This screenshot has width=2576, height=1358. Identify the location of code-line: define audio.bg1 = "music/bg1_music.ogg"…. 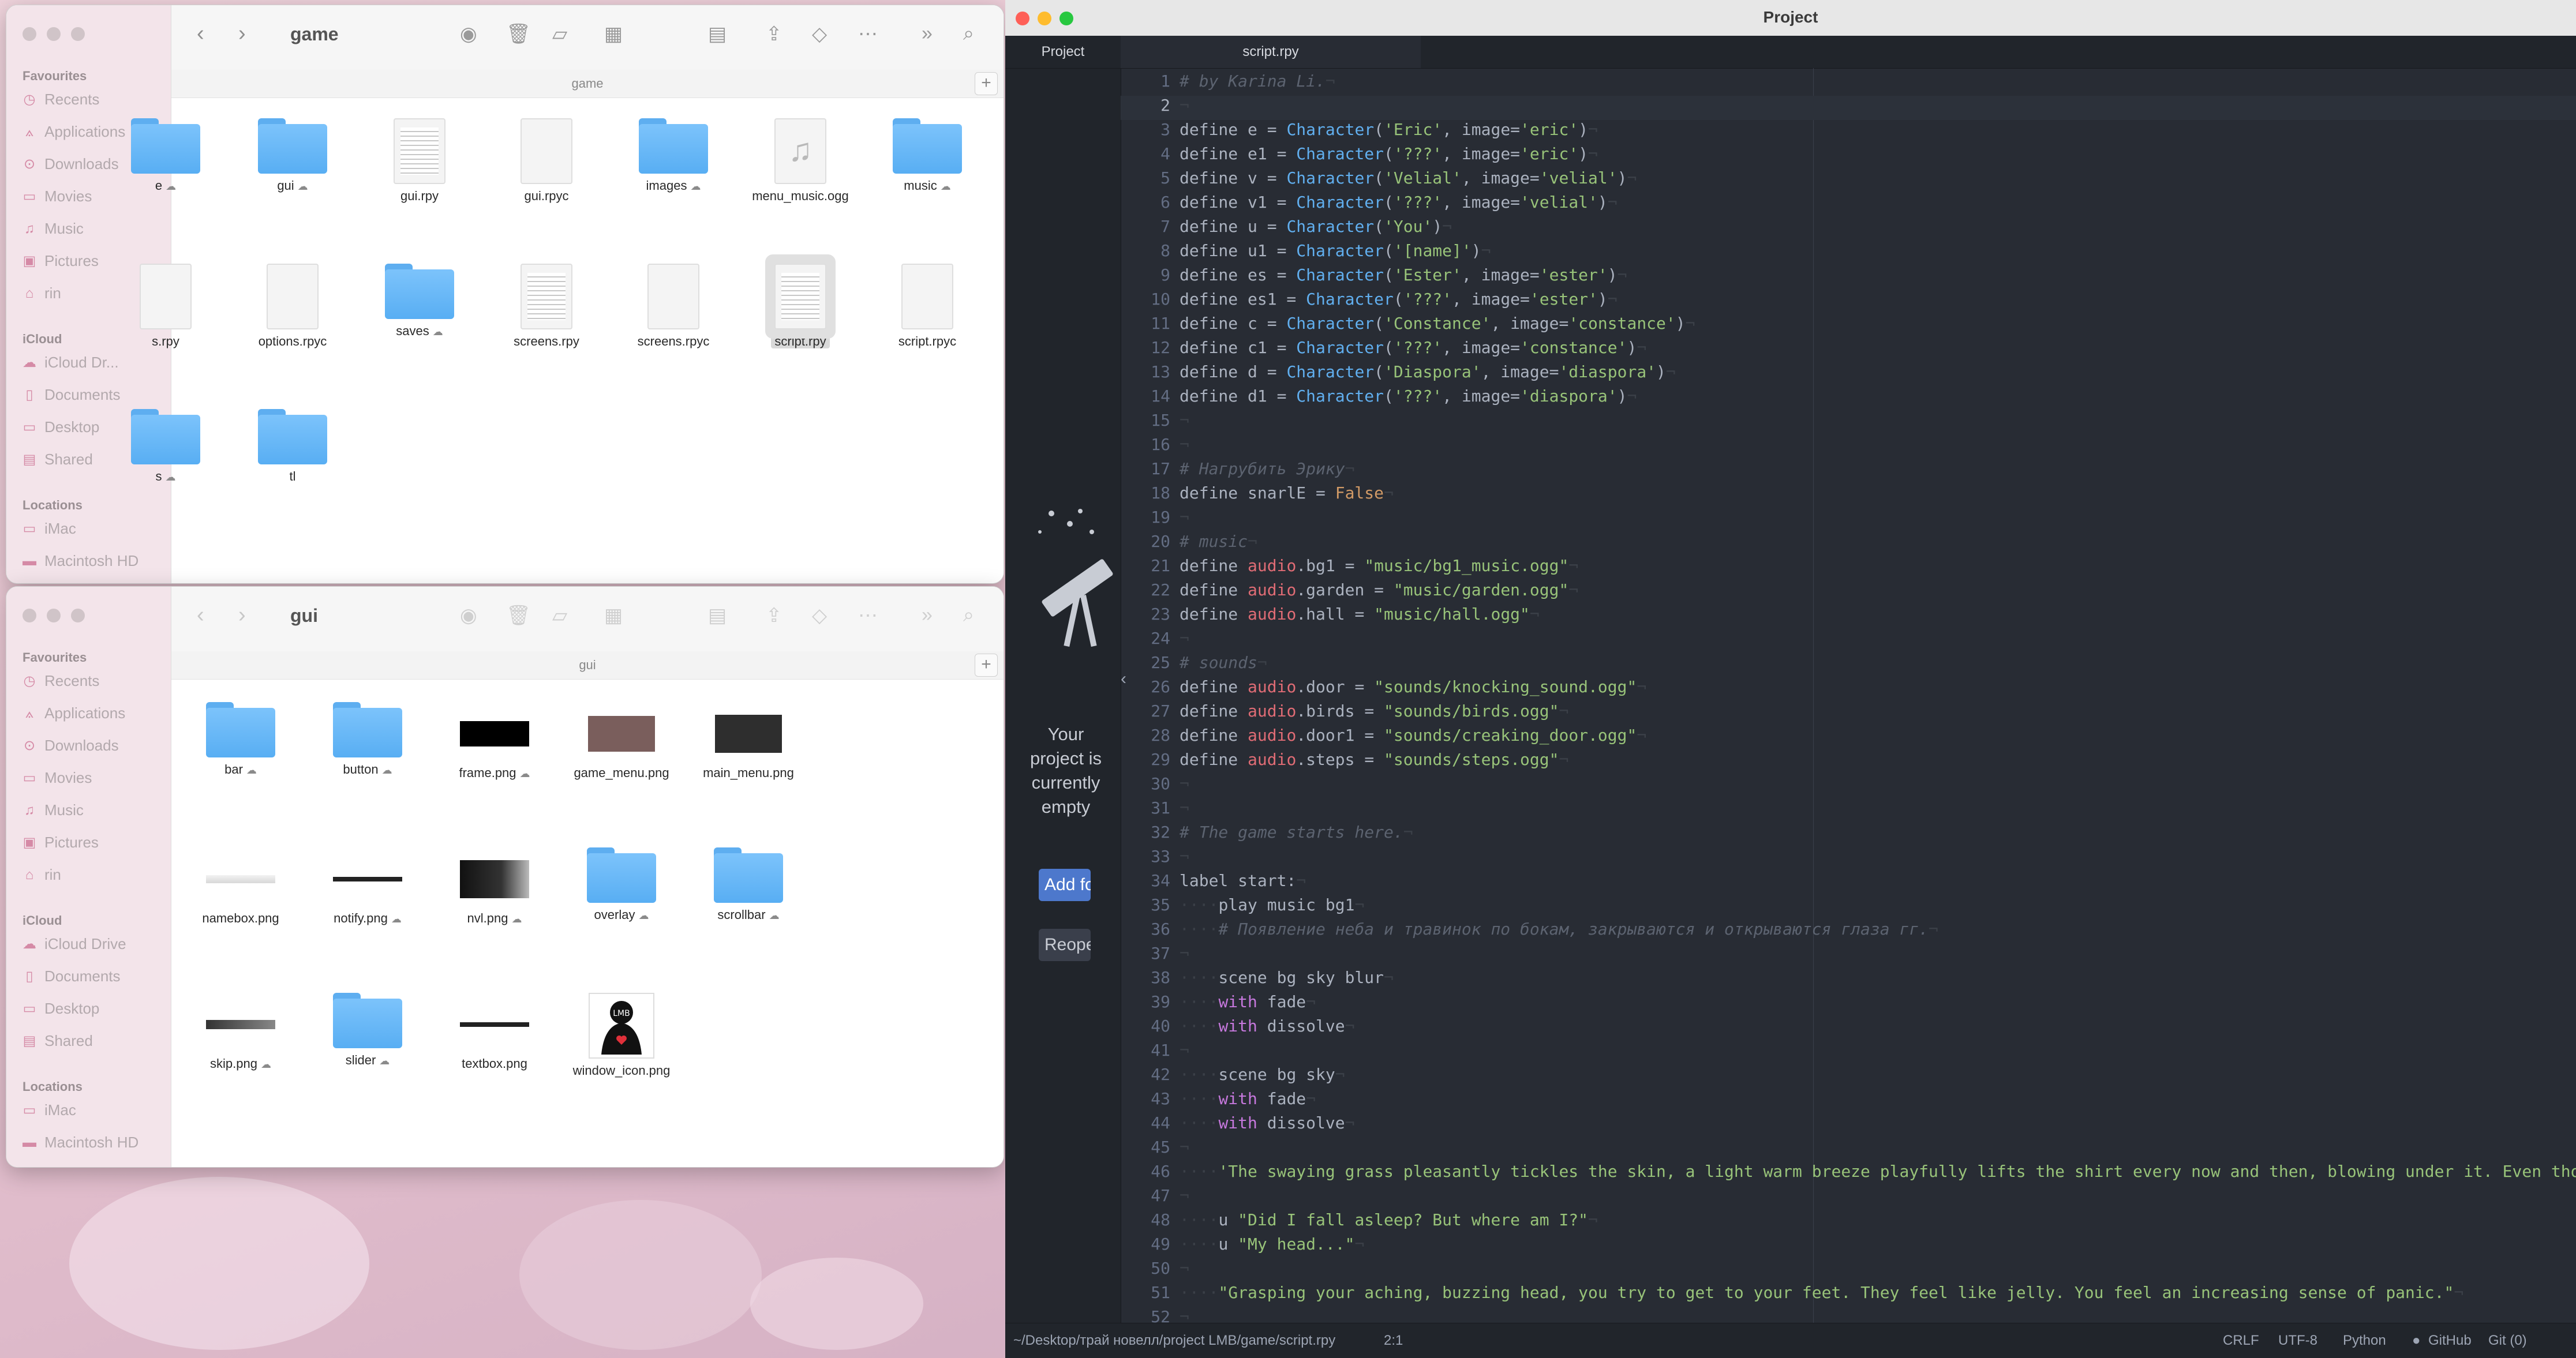
(1379, 565).